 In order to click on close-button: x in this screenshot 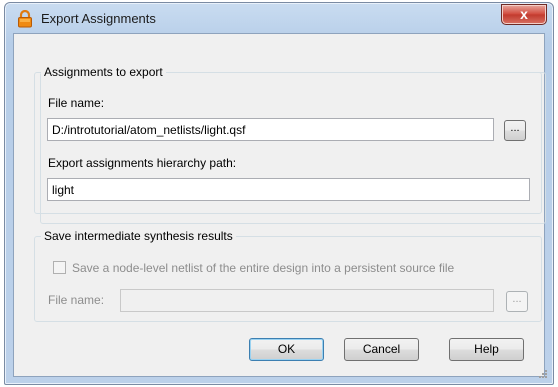, I will do `click(524, 14)`.